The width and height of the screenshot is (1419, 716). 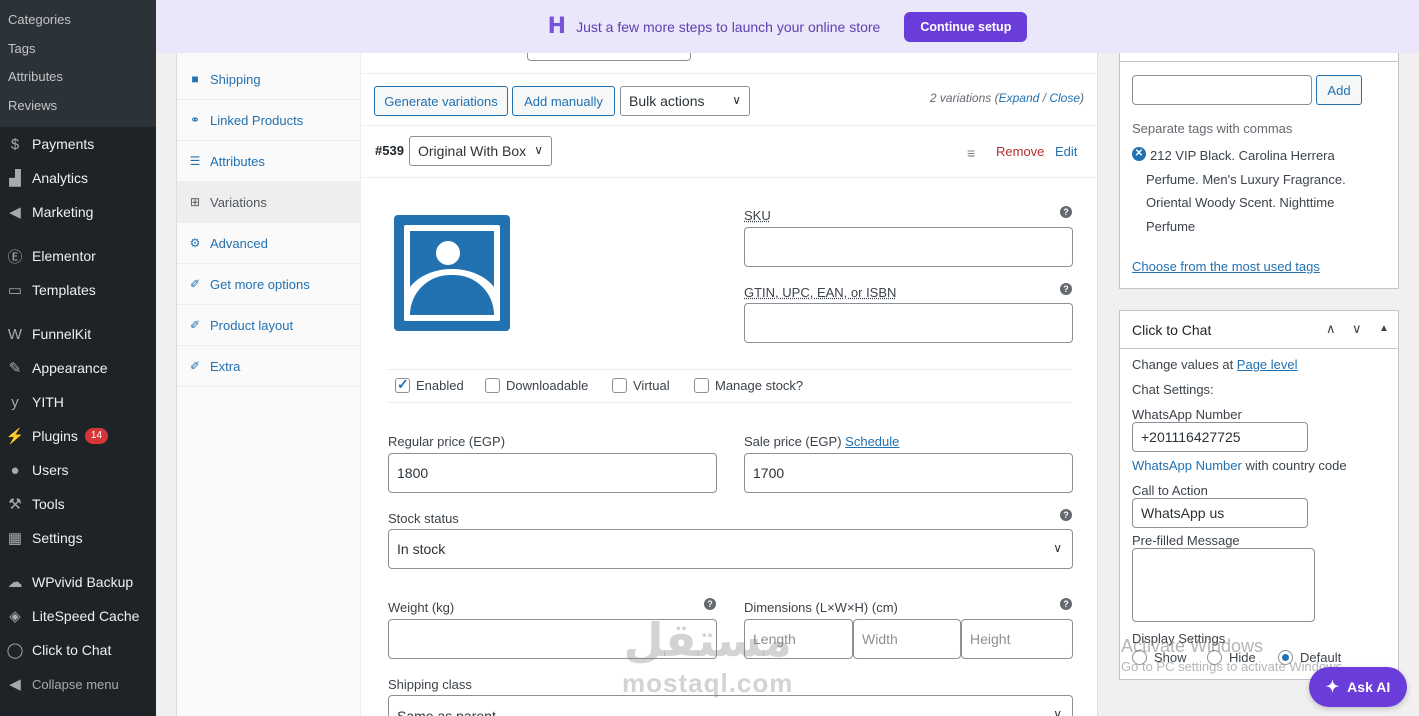 I want to click on drag-handle-icon: ≡, so click(x=971, y=153).